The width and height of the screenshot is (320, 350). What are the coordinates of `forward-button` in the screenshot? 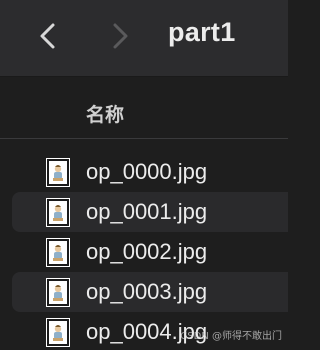 It's located at (120, 36).